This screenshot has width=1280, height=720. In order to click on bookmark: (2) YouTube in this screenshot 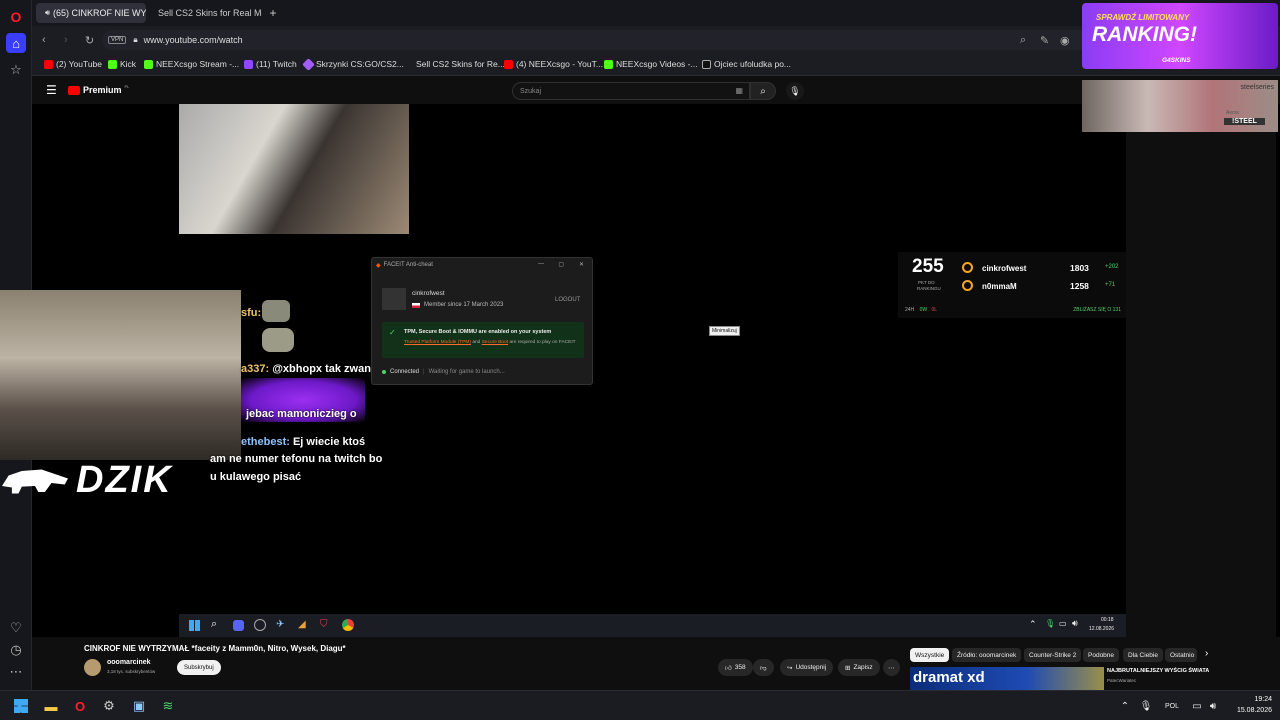, I will do `click(73, 64)`.